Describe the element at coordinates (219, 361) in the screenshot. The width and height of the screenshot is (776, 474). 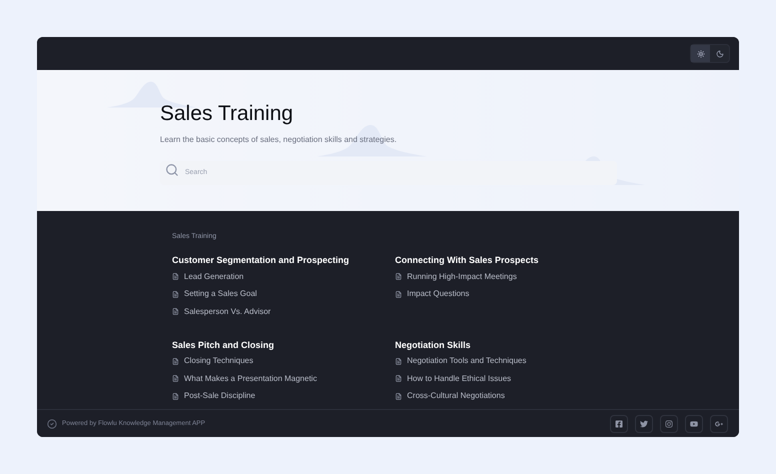
I see `article-link: Closing Techniques` at that location.